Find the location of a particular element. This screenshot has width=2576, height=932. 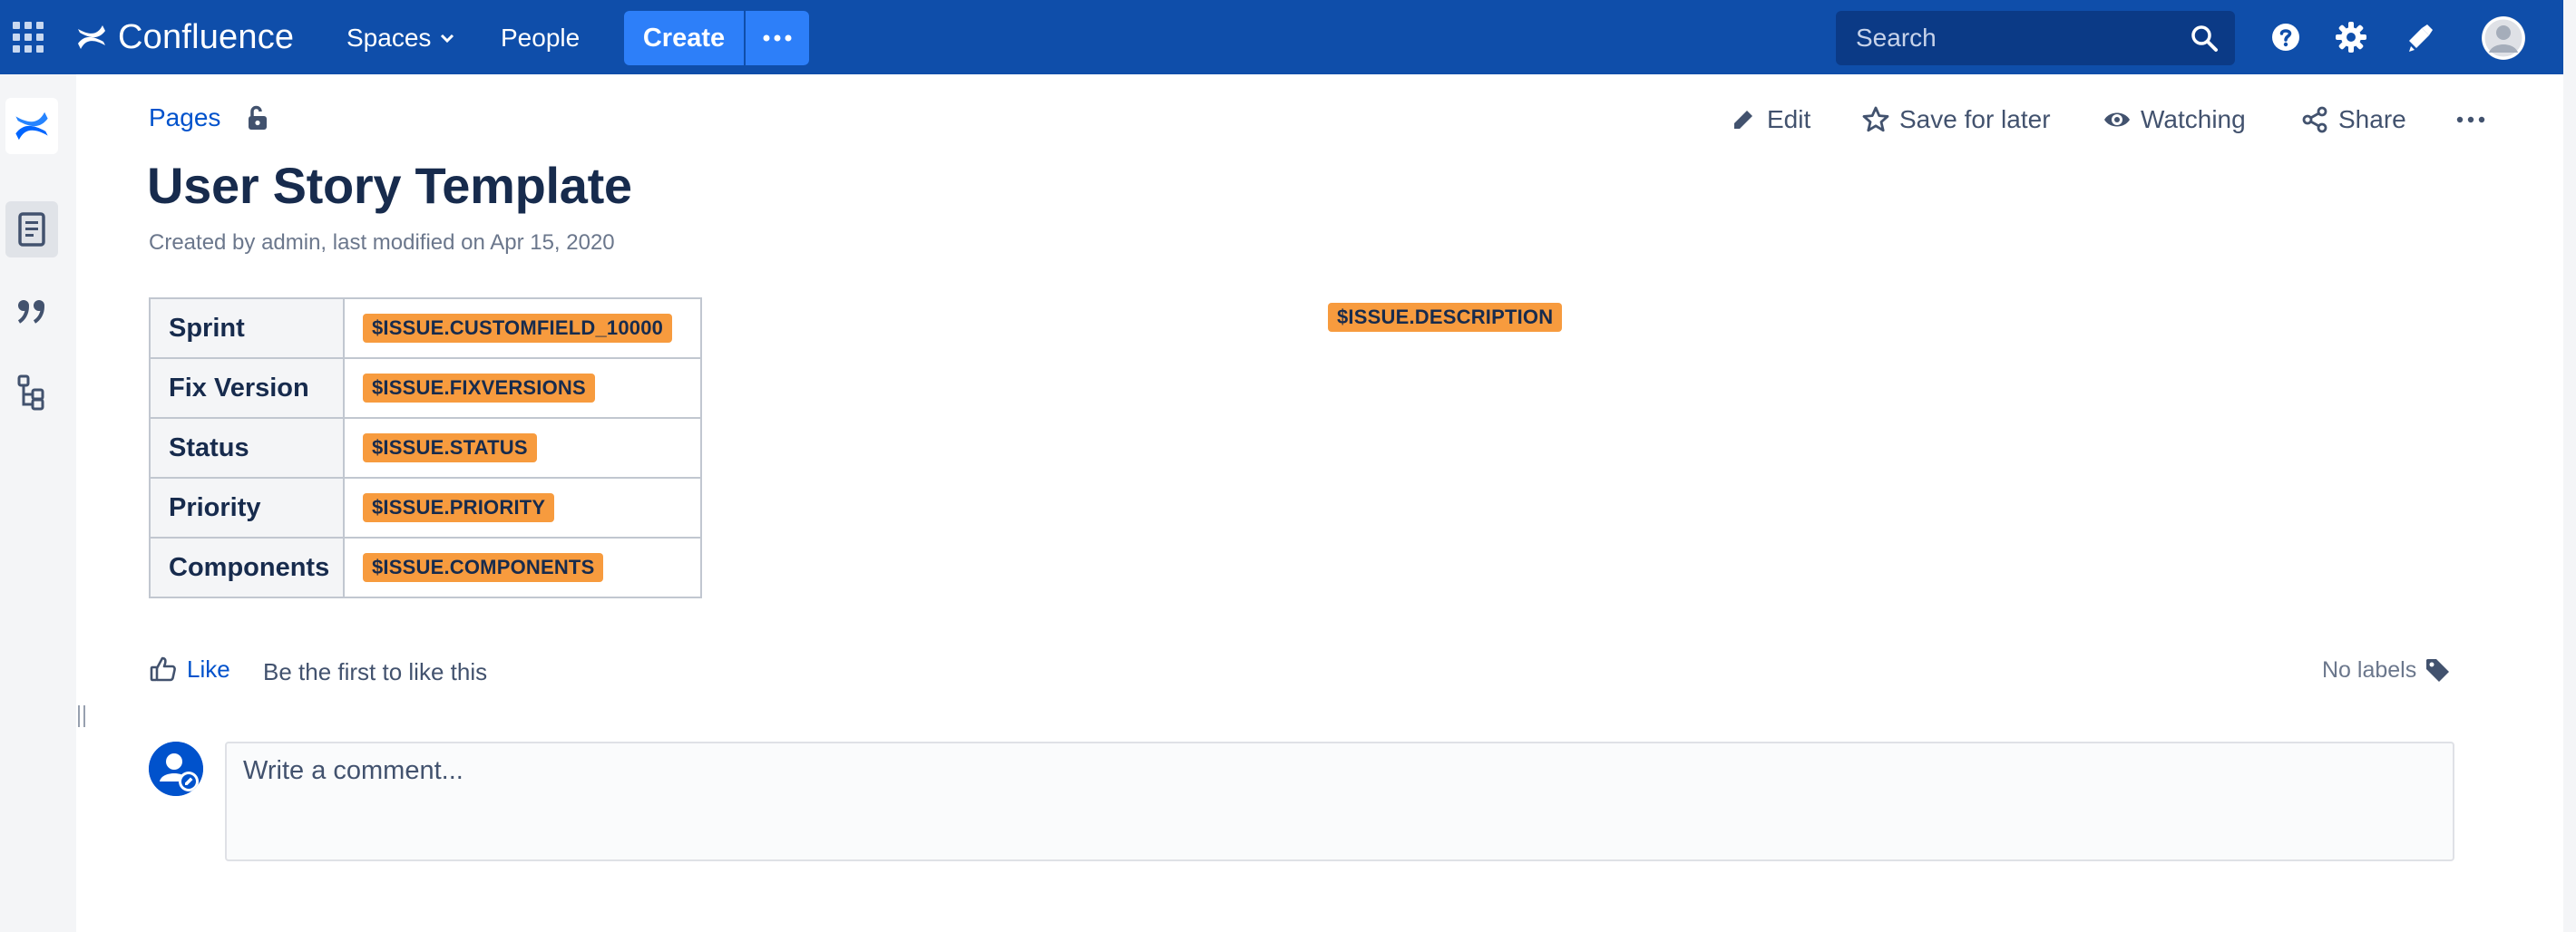

space-logo-button is located at coordinates (31, 126).